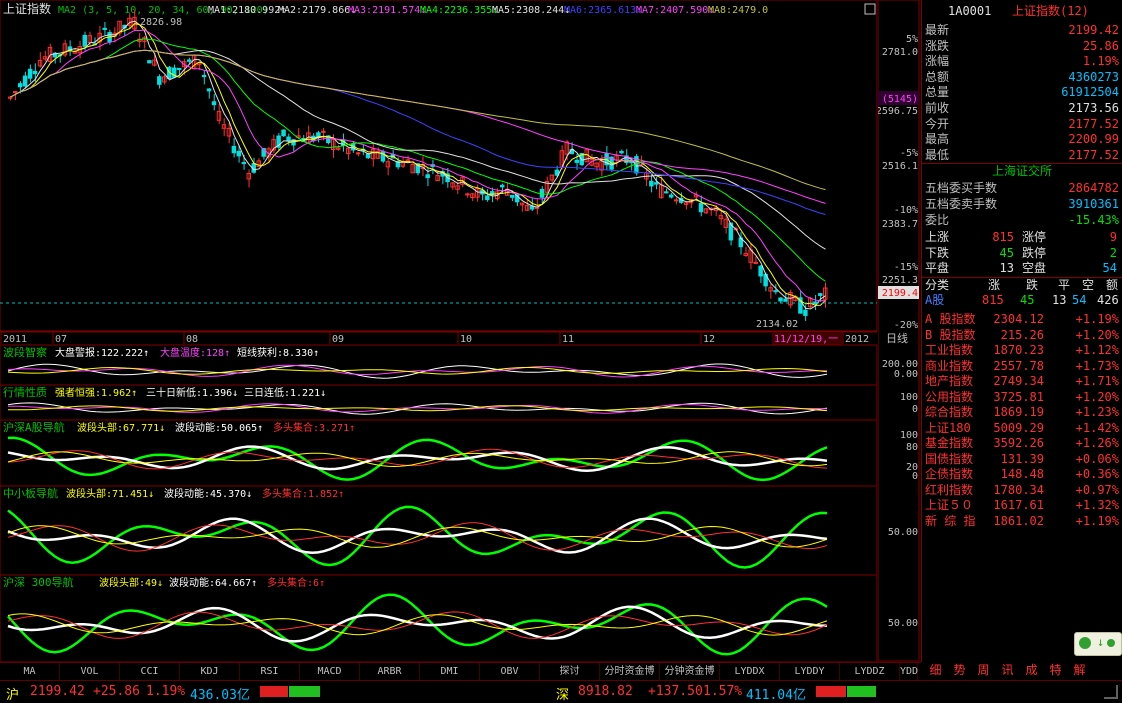 The height and width of the screenshot is (703, 1122). What do you see at coordinates (1022, 443) in the screenshot?
I see `index-row: 基金指数 3592.26 +1.26%` at bounding box center [1022, 443].